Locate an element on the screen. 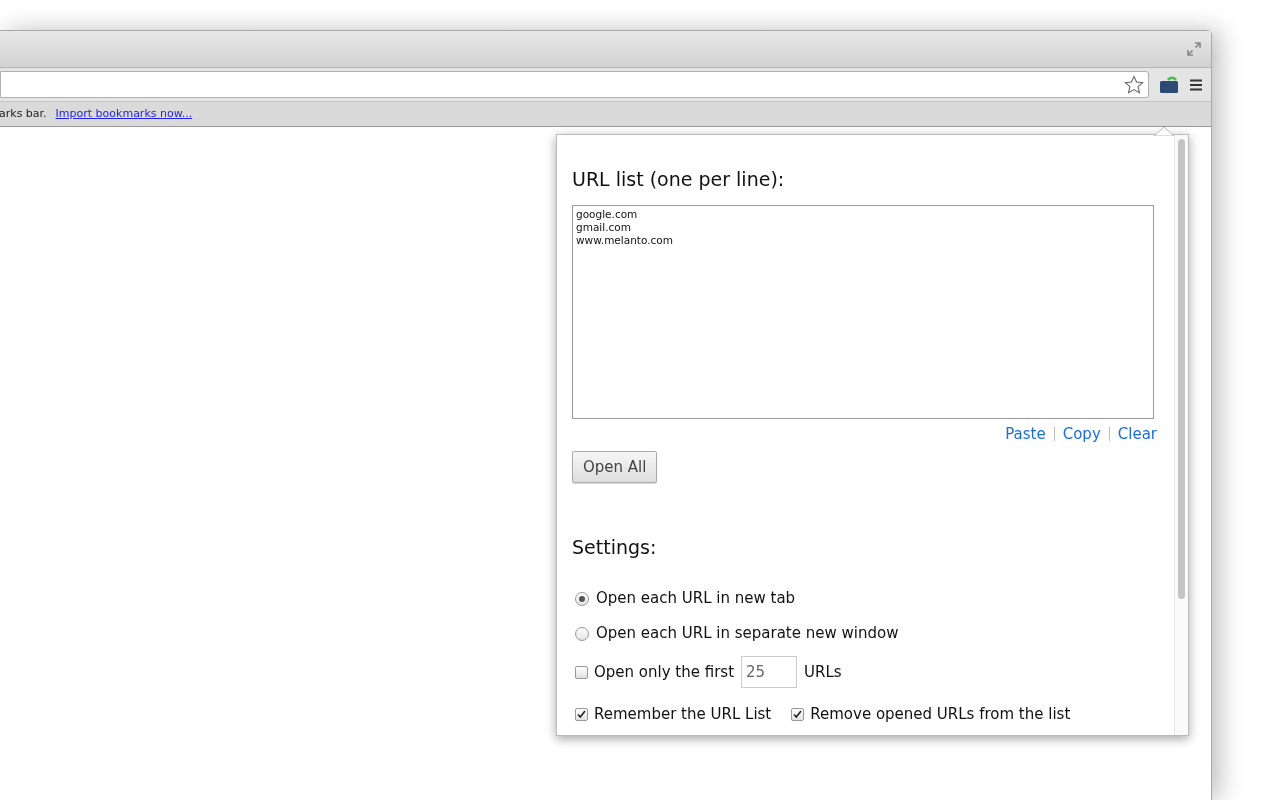 The image size is (1280, 800). bookmarks-bar-text: arks bar. is located at coordinates (23, 113).